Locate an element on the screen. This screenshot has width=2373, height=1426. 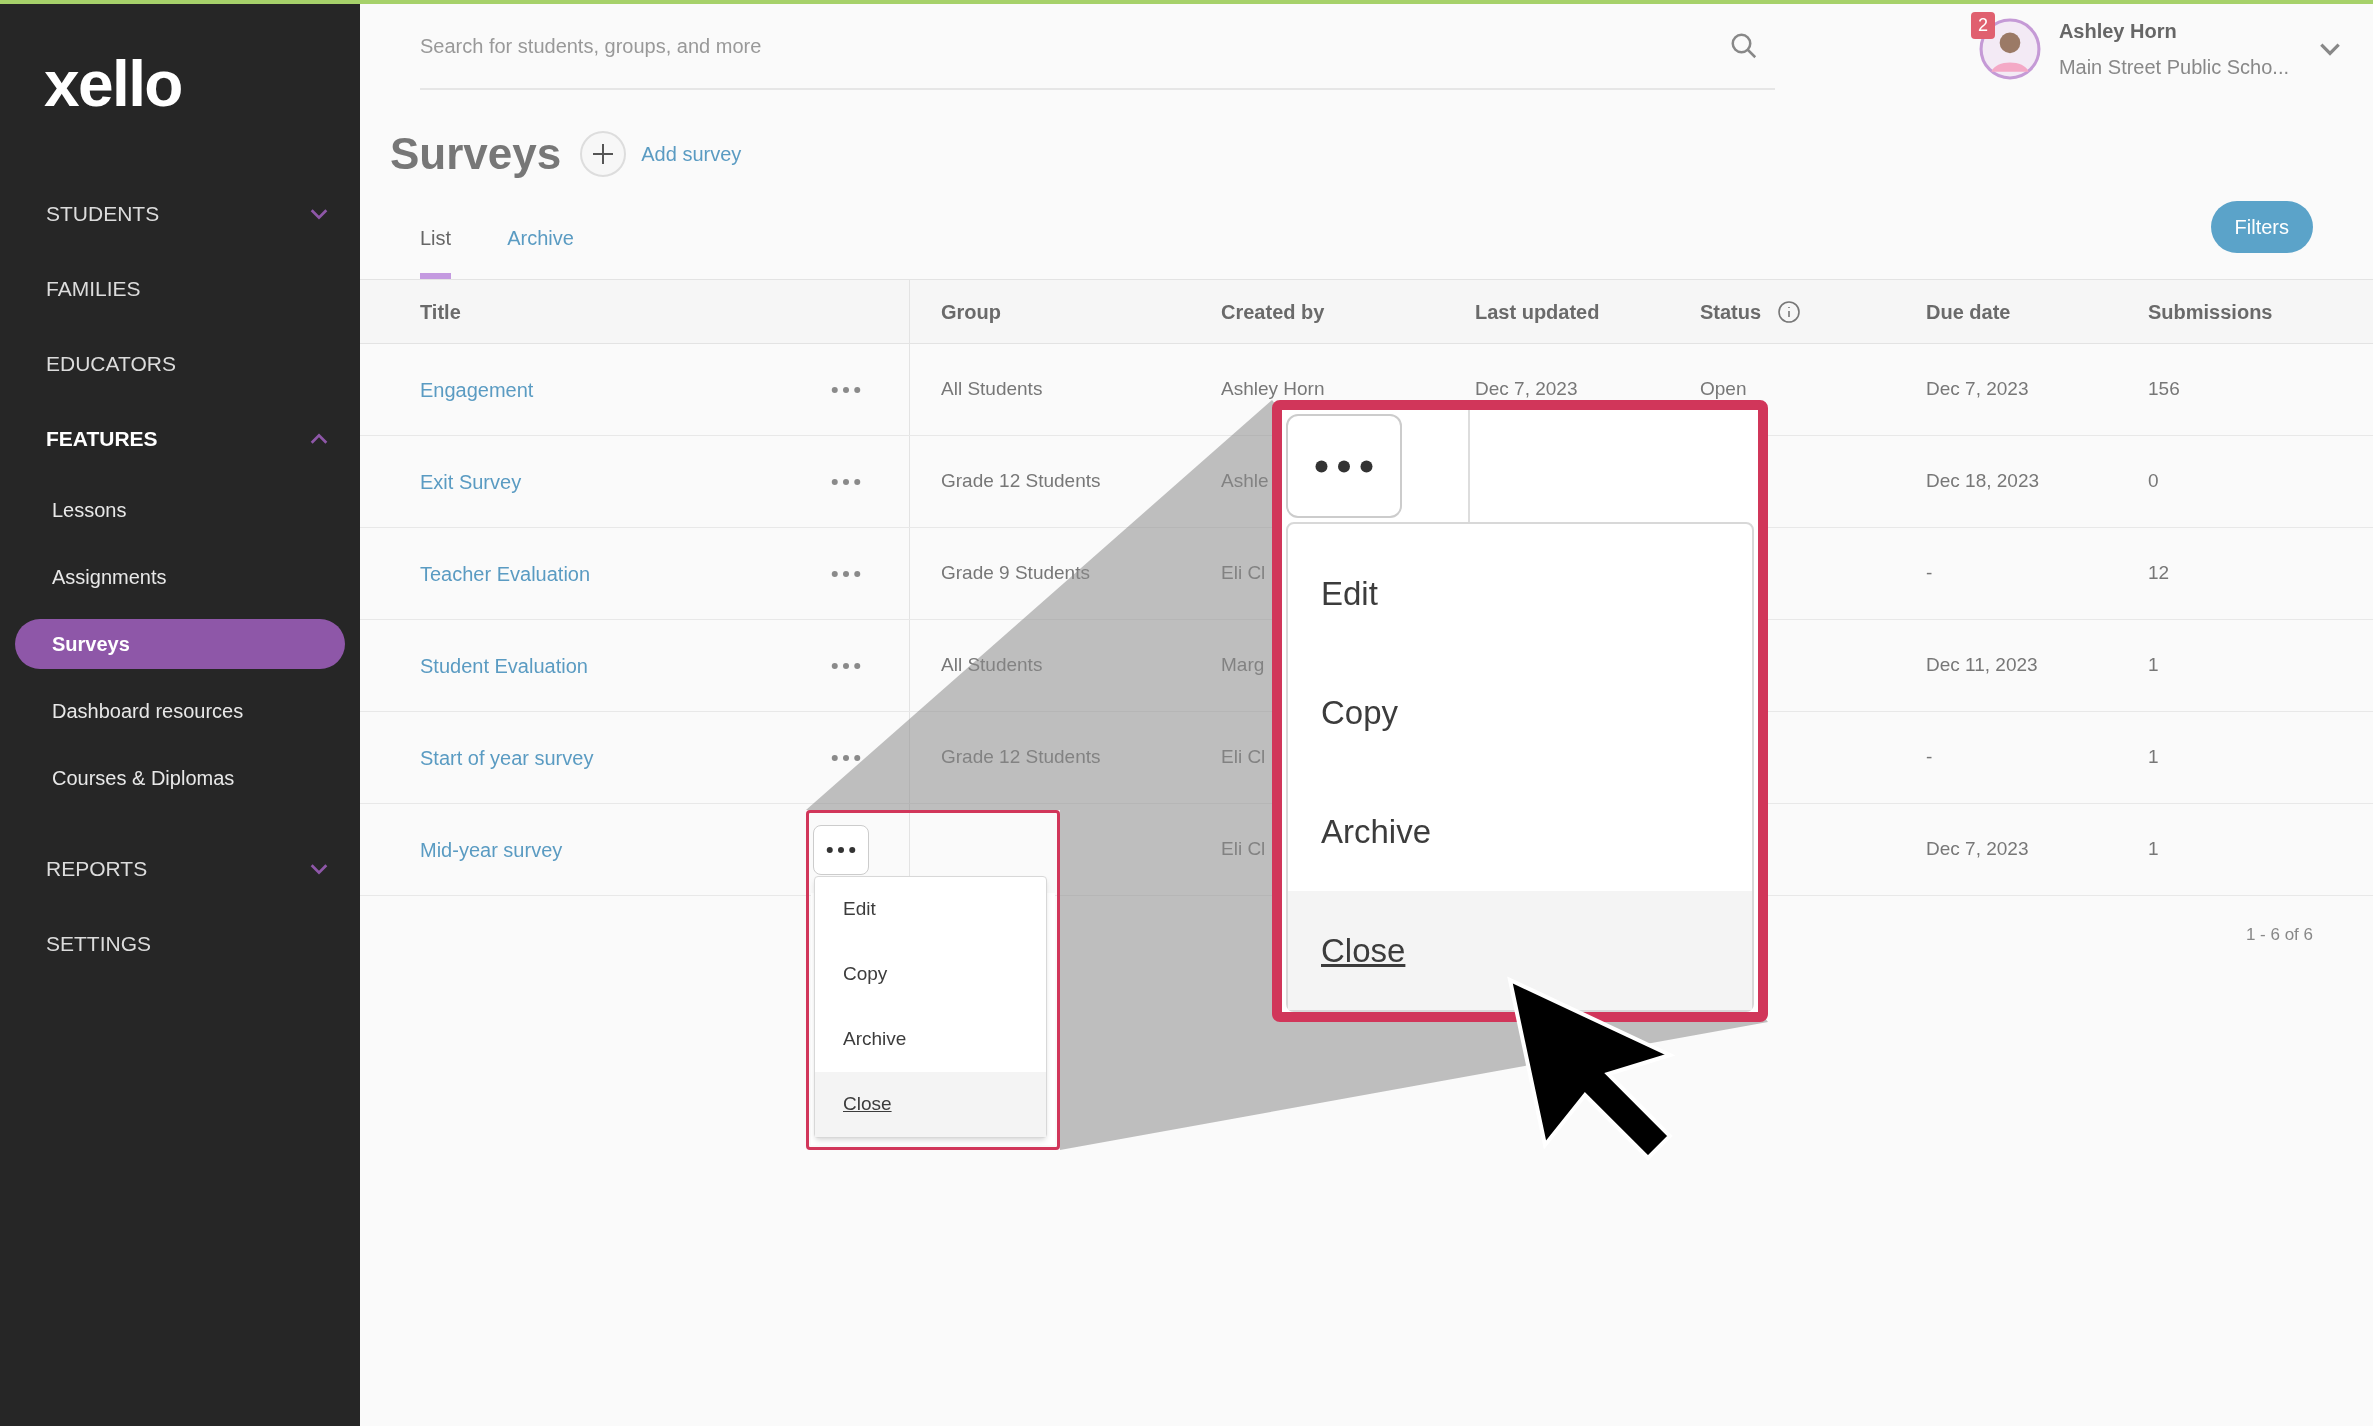
column-header: Last updated is located at coordinates (1537, 312).